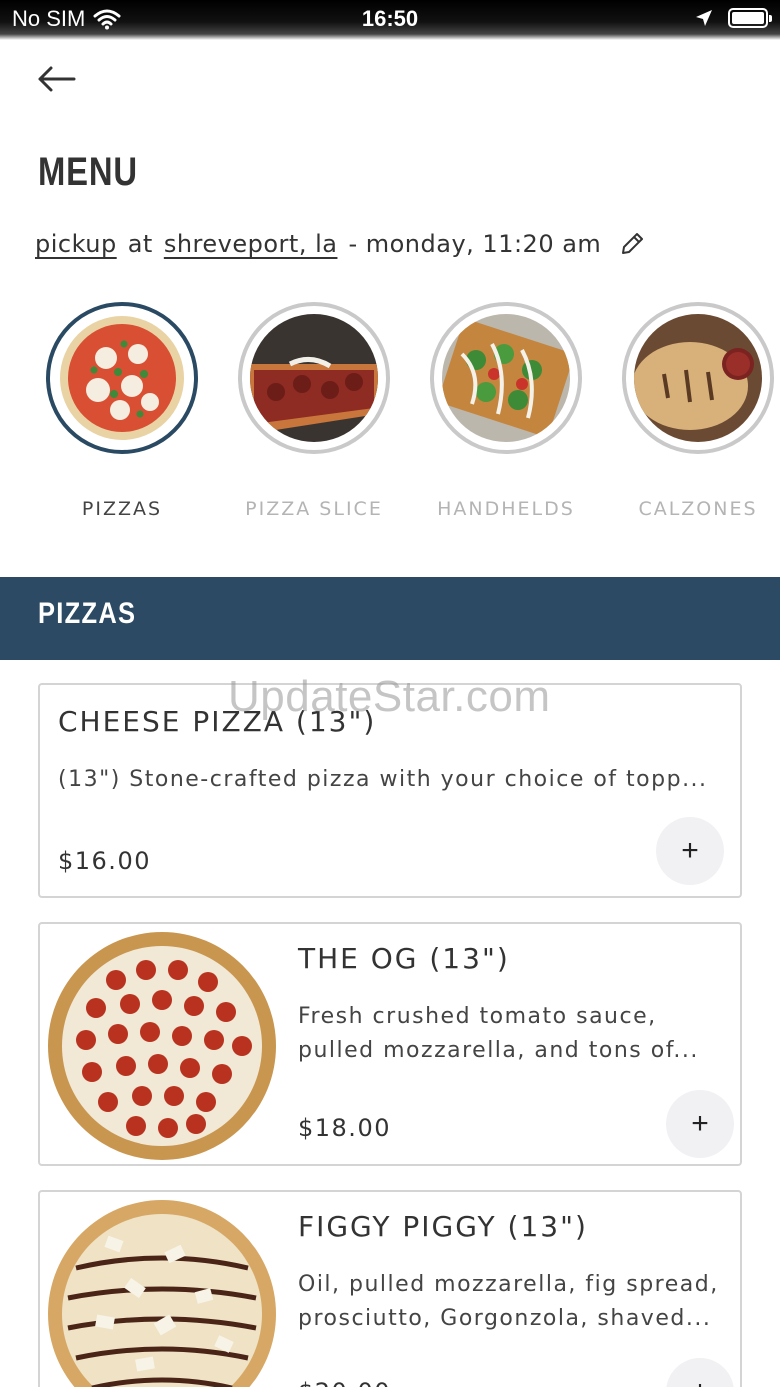 The width and height of the screenshot is (780, 1387). What do you see at coordinates (389, 696) in the screenshot?
I see `watermark: UpdateStar.com` at bounding box center [389, 696].